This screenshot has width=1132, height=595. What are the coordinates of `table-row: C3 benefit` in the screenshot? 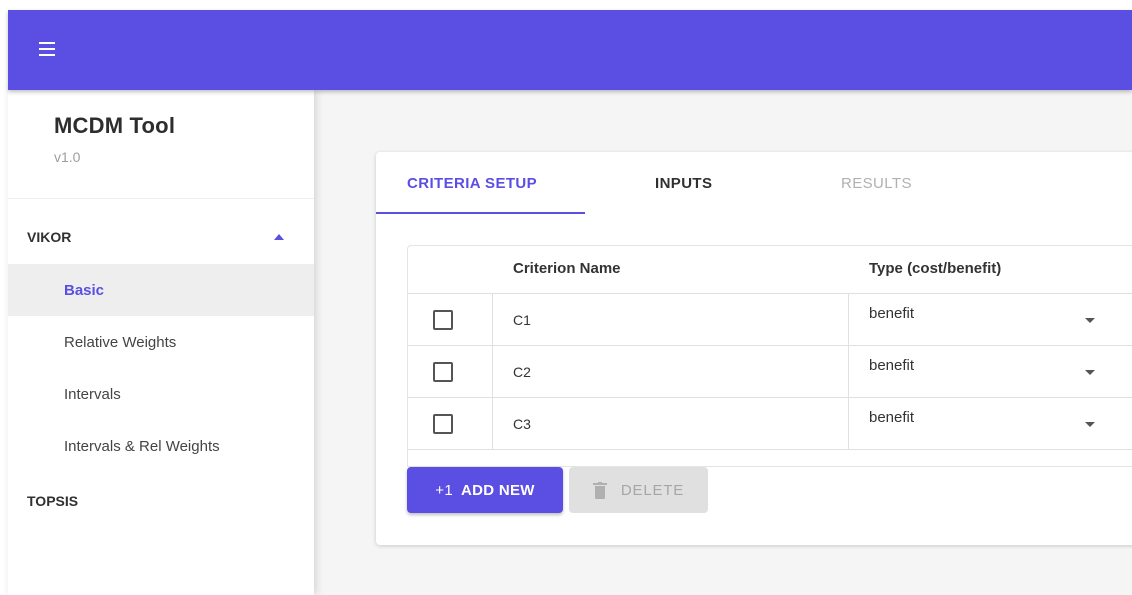 It's located at (770, 424).